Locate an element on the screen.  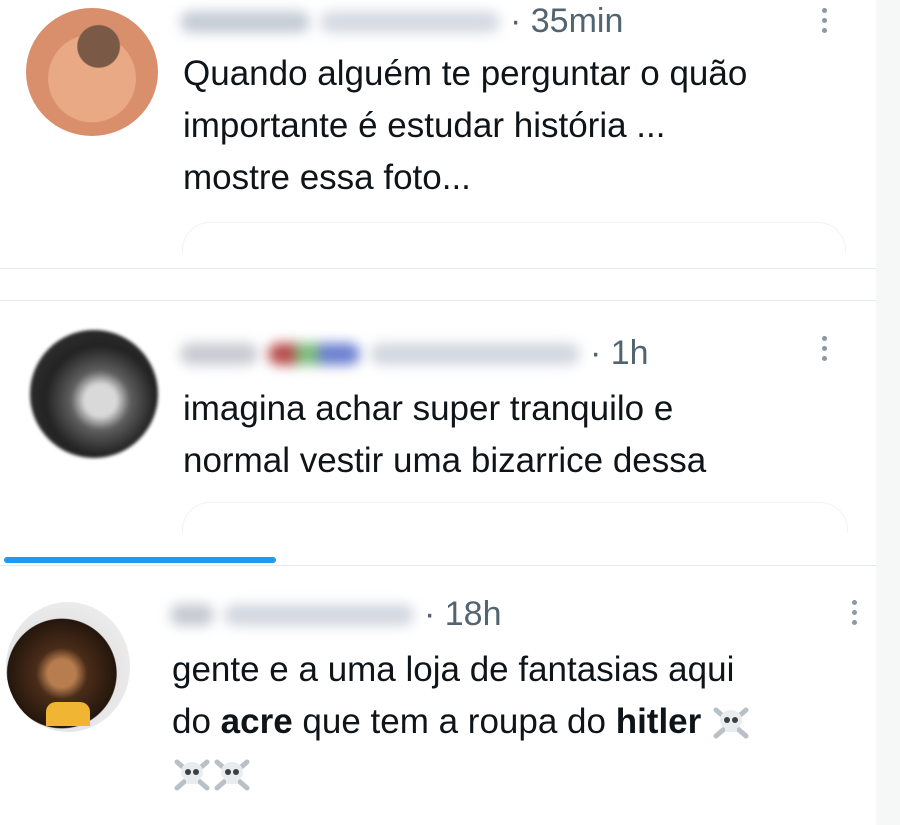
tweet-text-line: gente e a uma loja de fantasias aqui is located at coordinates (453, 669).